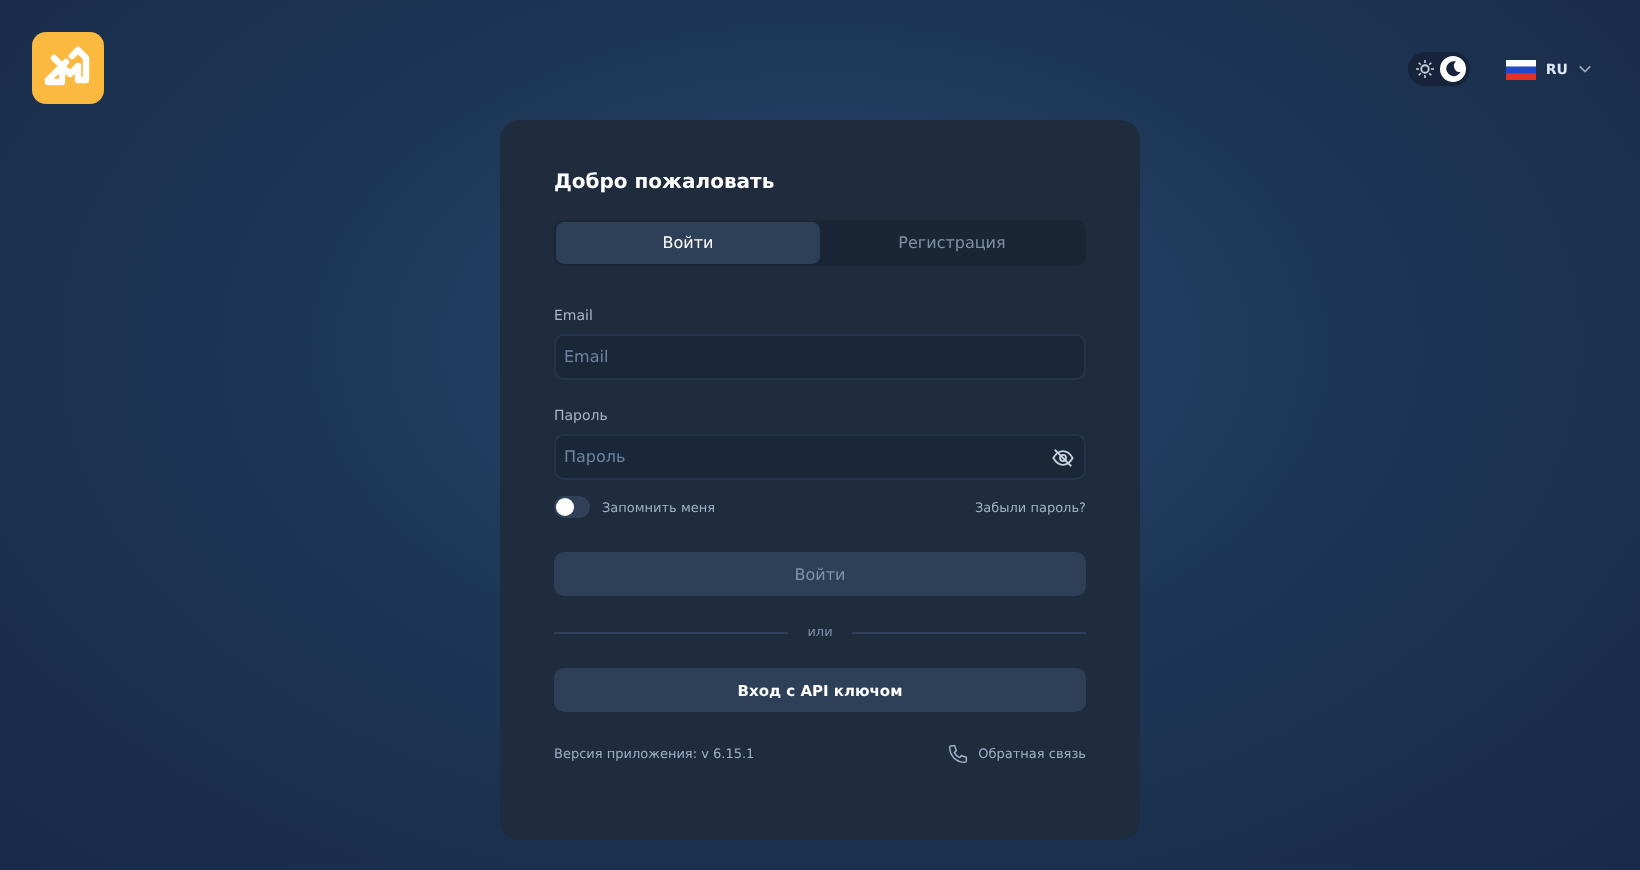  I want to click on tab: Войти, so click(688, 243).